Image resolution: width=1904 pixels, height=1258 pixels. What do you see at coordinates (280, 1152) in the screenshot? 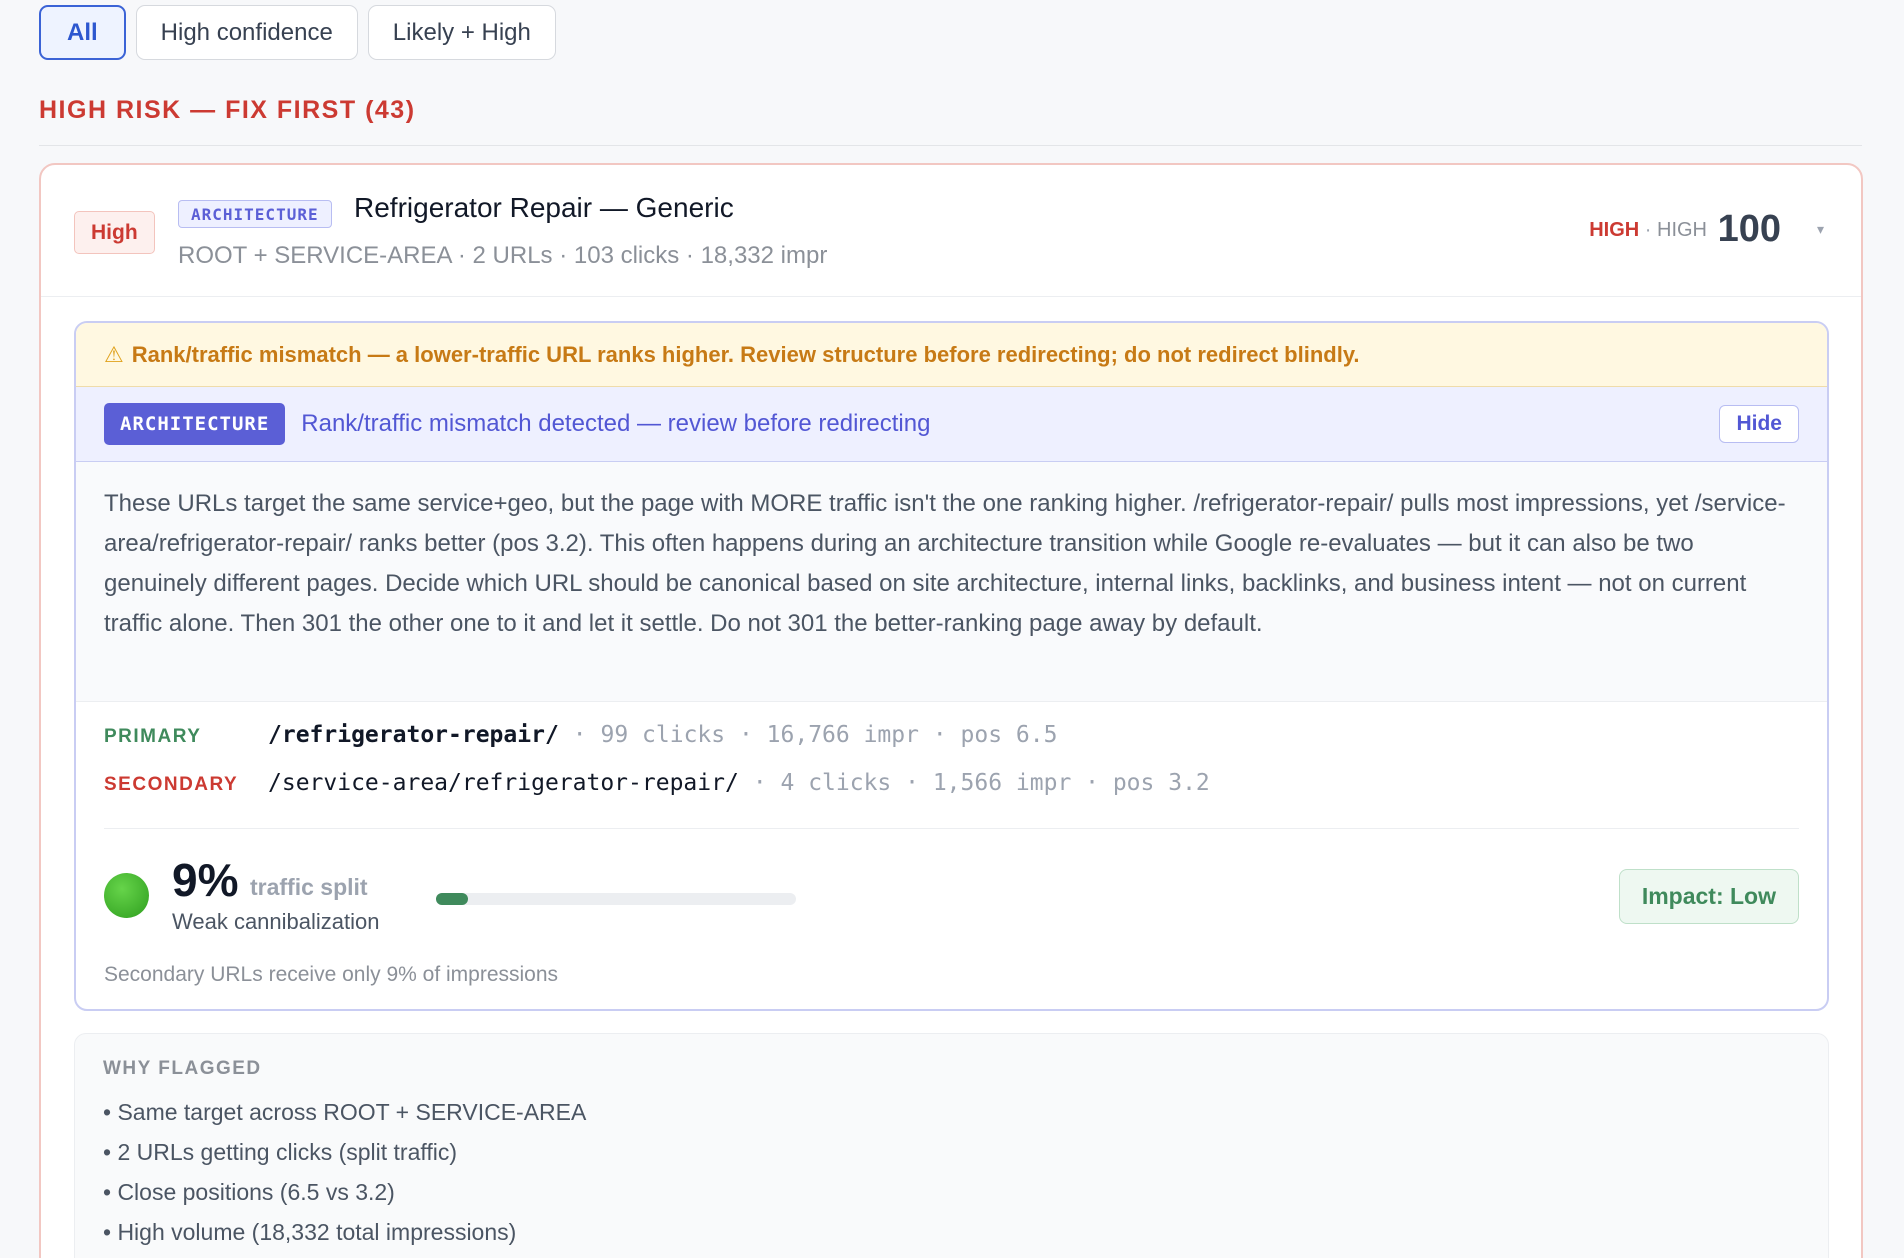
I see `why-flagged-item: • 2 URLs getting clicks (split traffic)` at bounding box center [280, 1152].